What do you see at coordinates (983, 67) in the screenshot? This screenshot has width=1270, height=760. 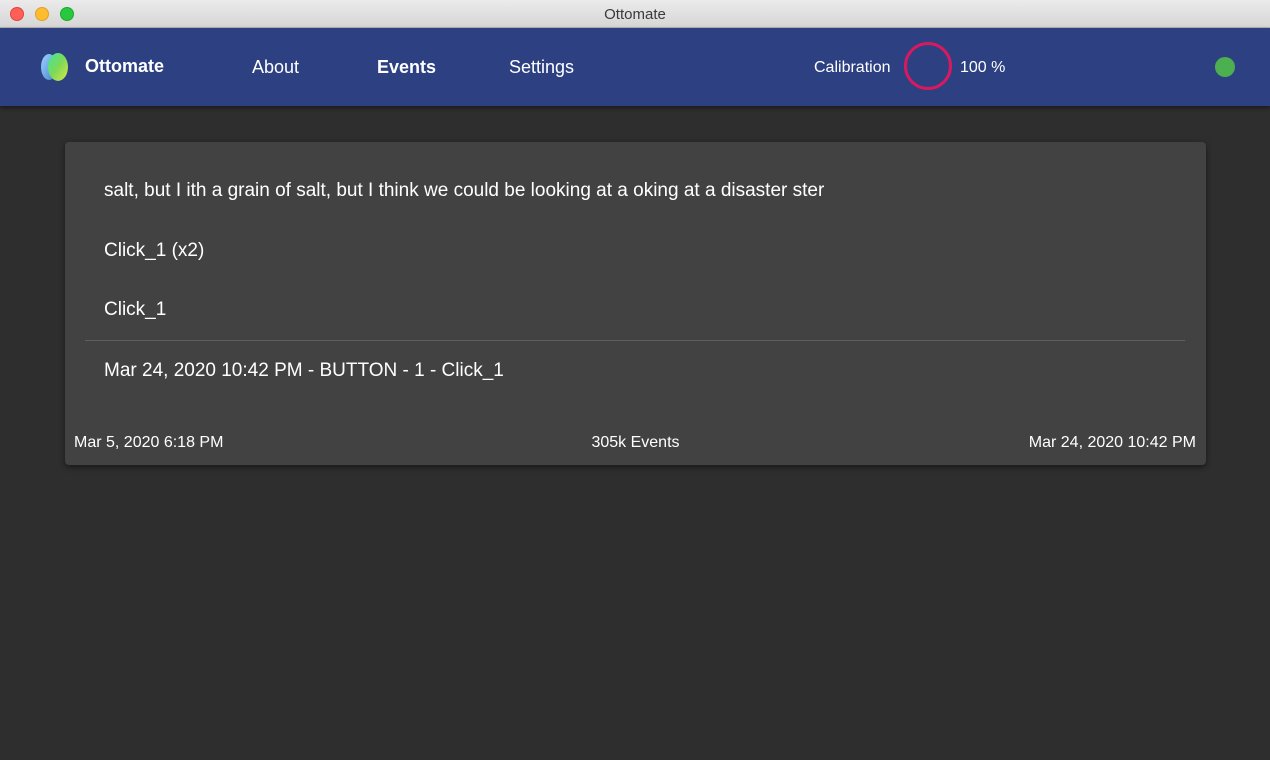 I see `calibration-value: 100 %` at bounding box center [983, 67].